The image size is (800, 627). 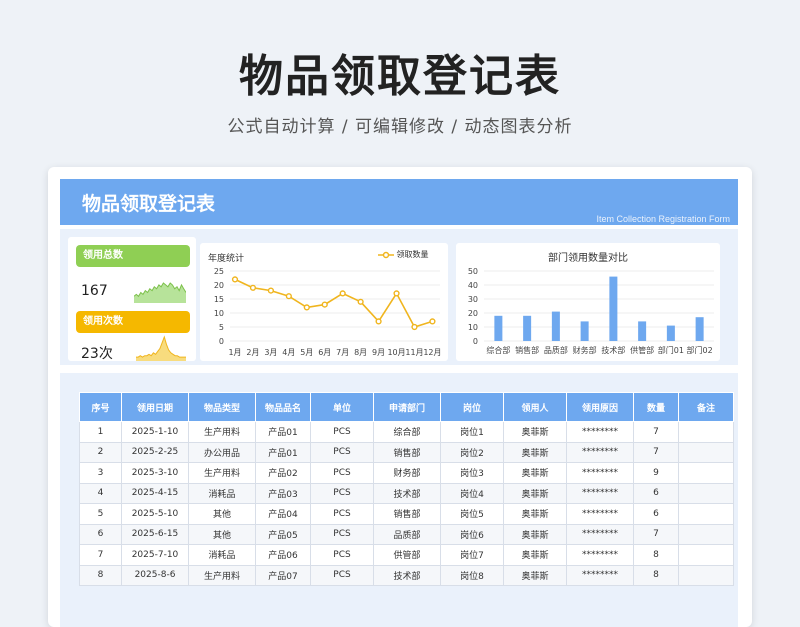 I want to click on table-cell: 2025-2-25, so click(x=155, y=452).